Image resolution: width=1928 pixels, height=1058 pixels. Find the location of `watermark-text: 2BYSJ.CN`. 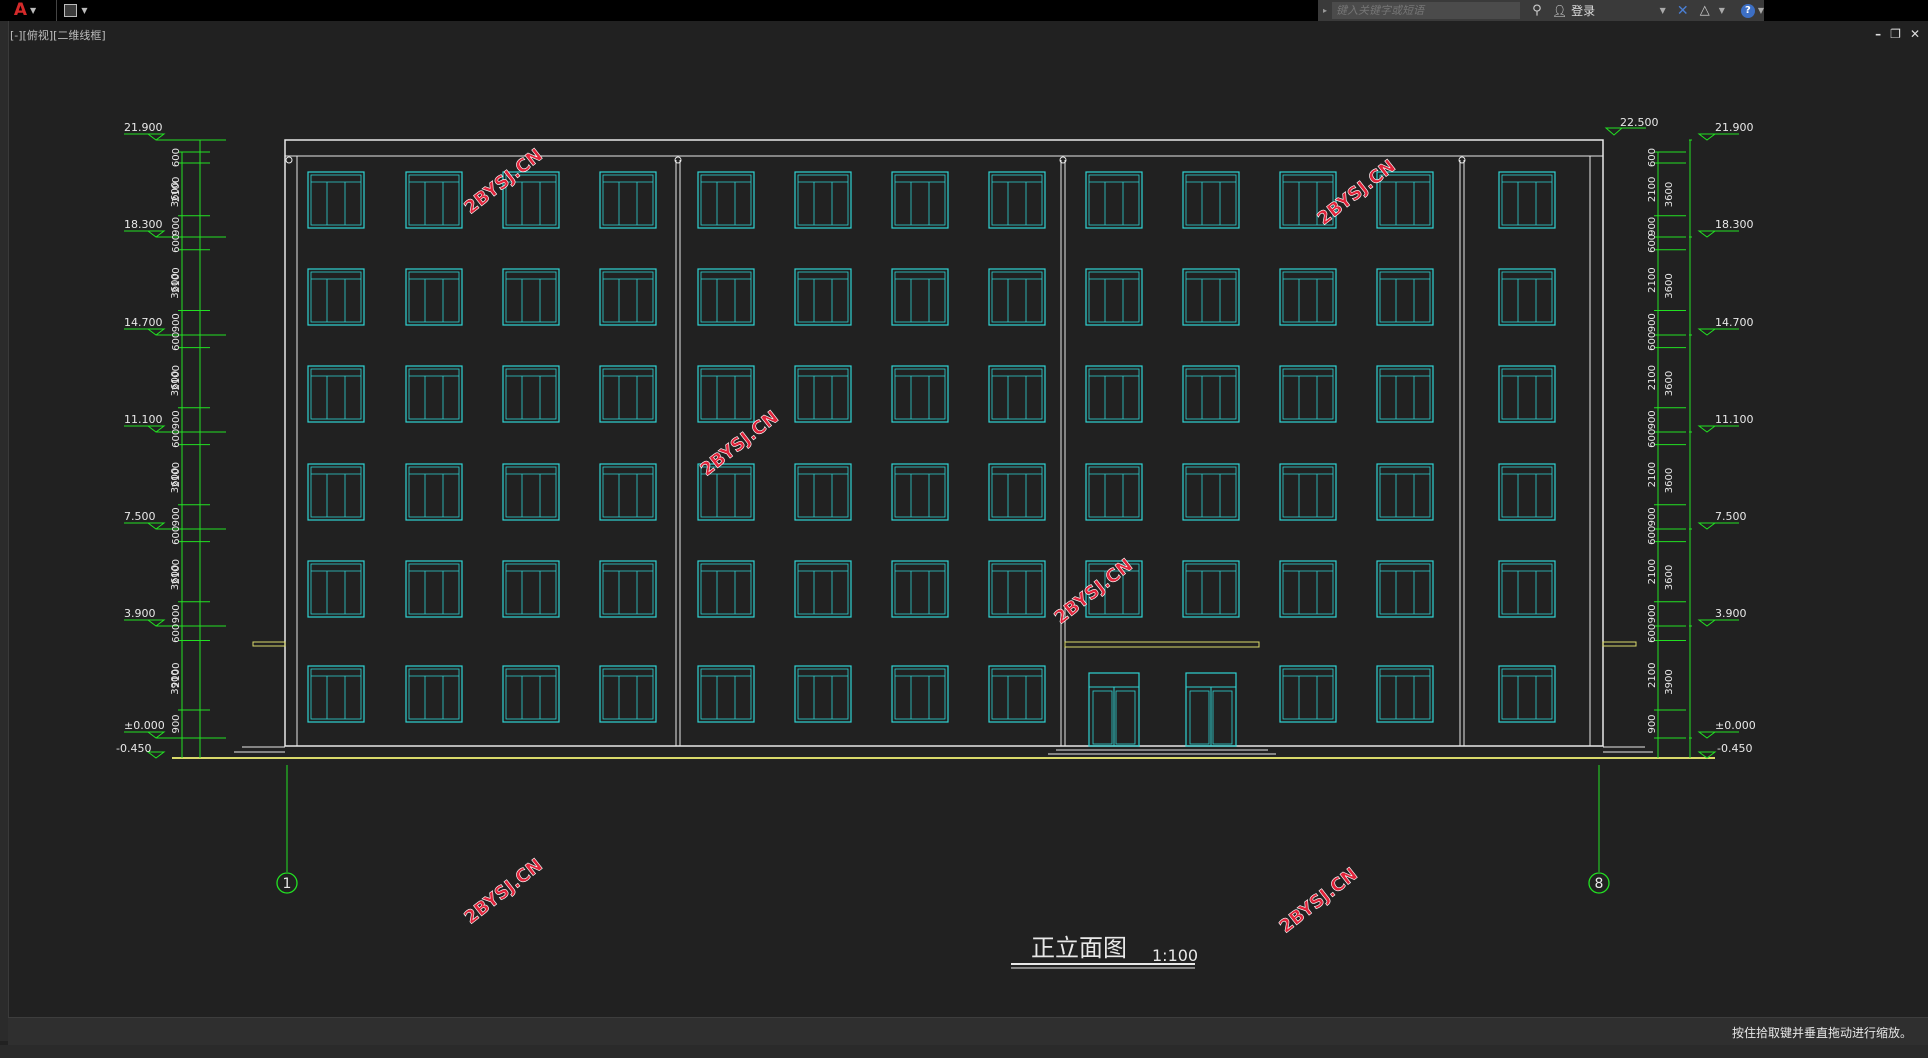

watermark-text: 2BYSJ.CN is located at coordinates (1318, 901).